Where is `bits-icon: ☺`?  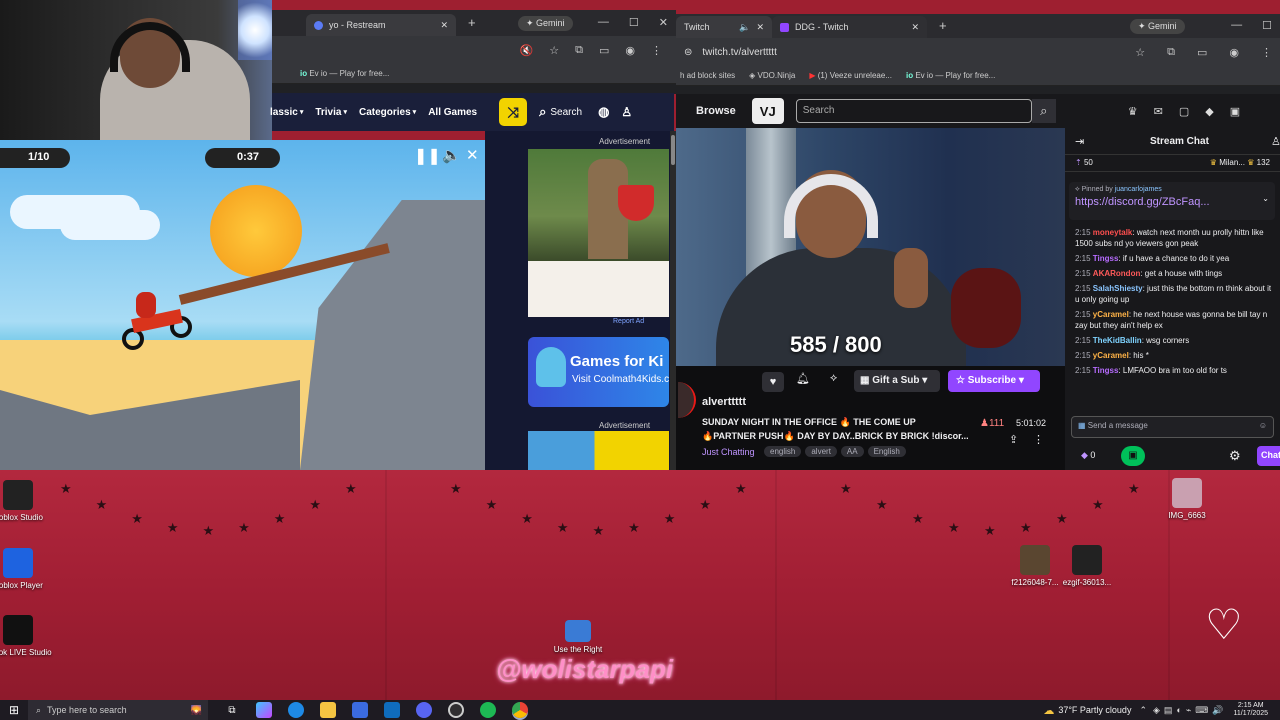
bits-icon: ☺ is located at coordinates (1263, 425).